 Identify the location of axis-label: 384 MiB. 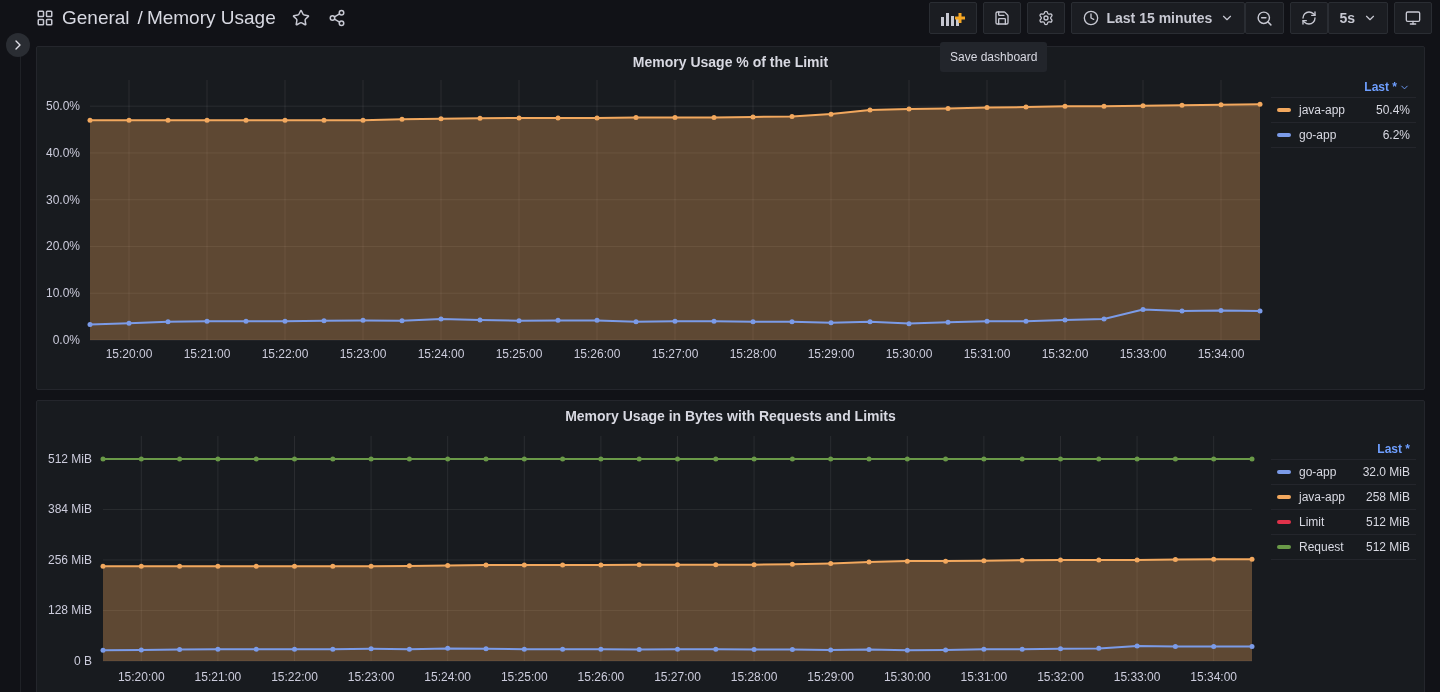
(69, 509).